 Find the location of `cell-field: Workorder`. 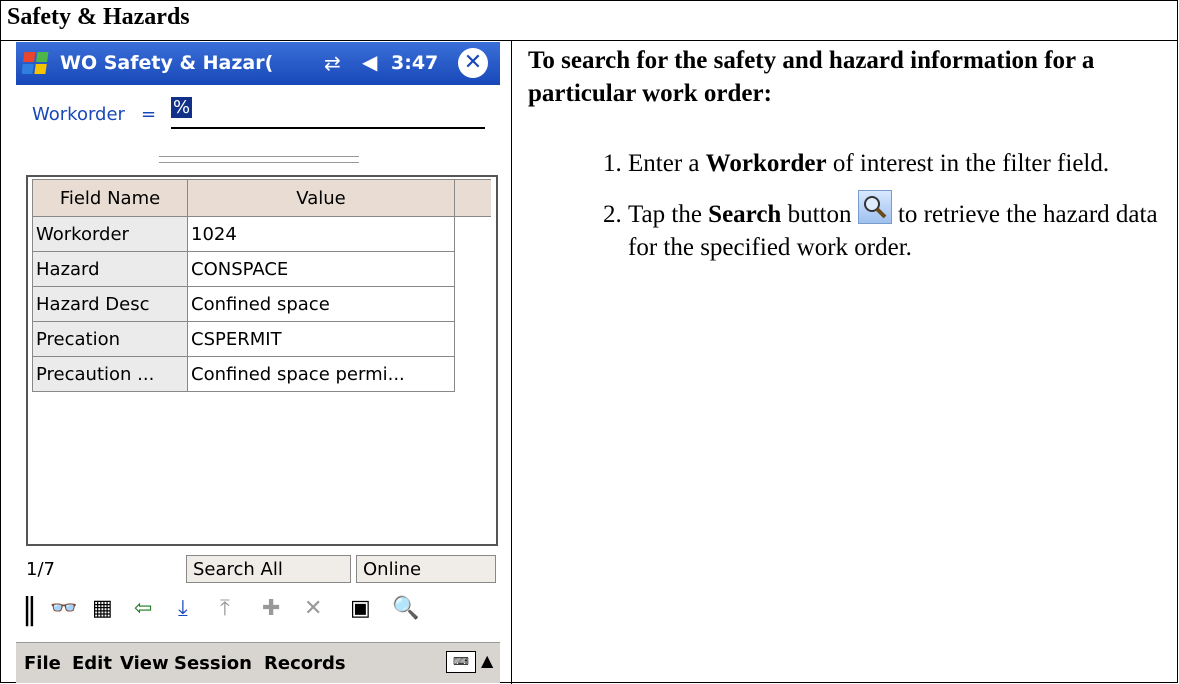

cell-field: Workorder is located at coordinates (110, 234).